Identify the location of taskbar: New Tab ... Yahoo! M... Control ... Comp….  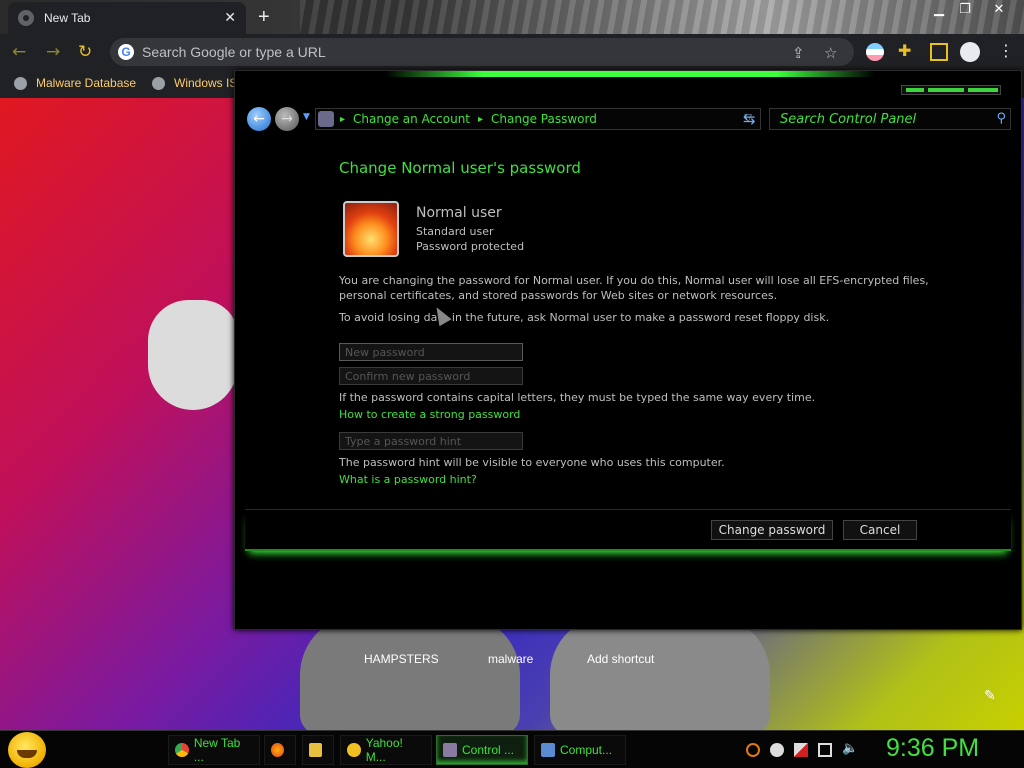
(512, 749).